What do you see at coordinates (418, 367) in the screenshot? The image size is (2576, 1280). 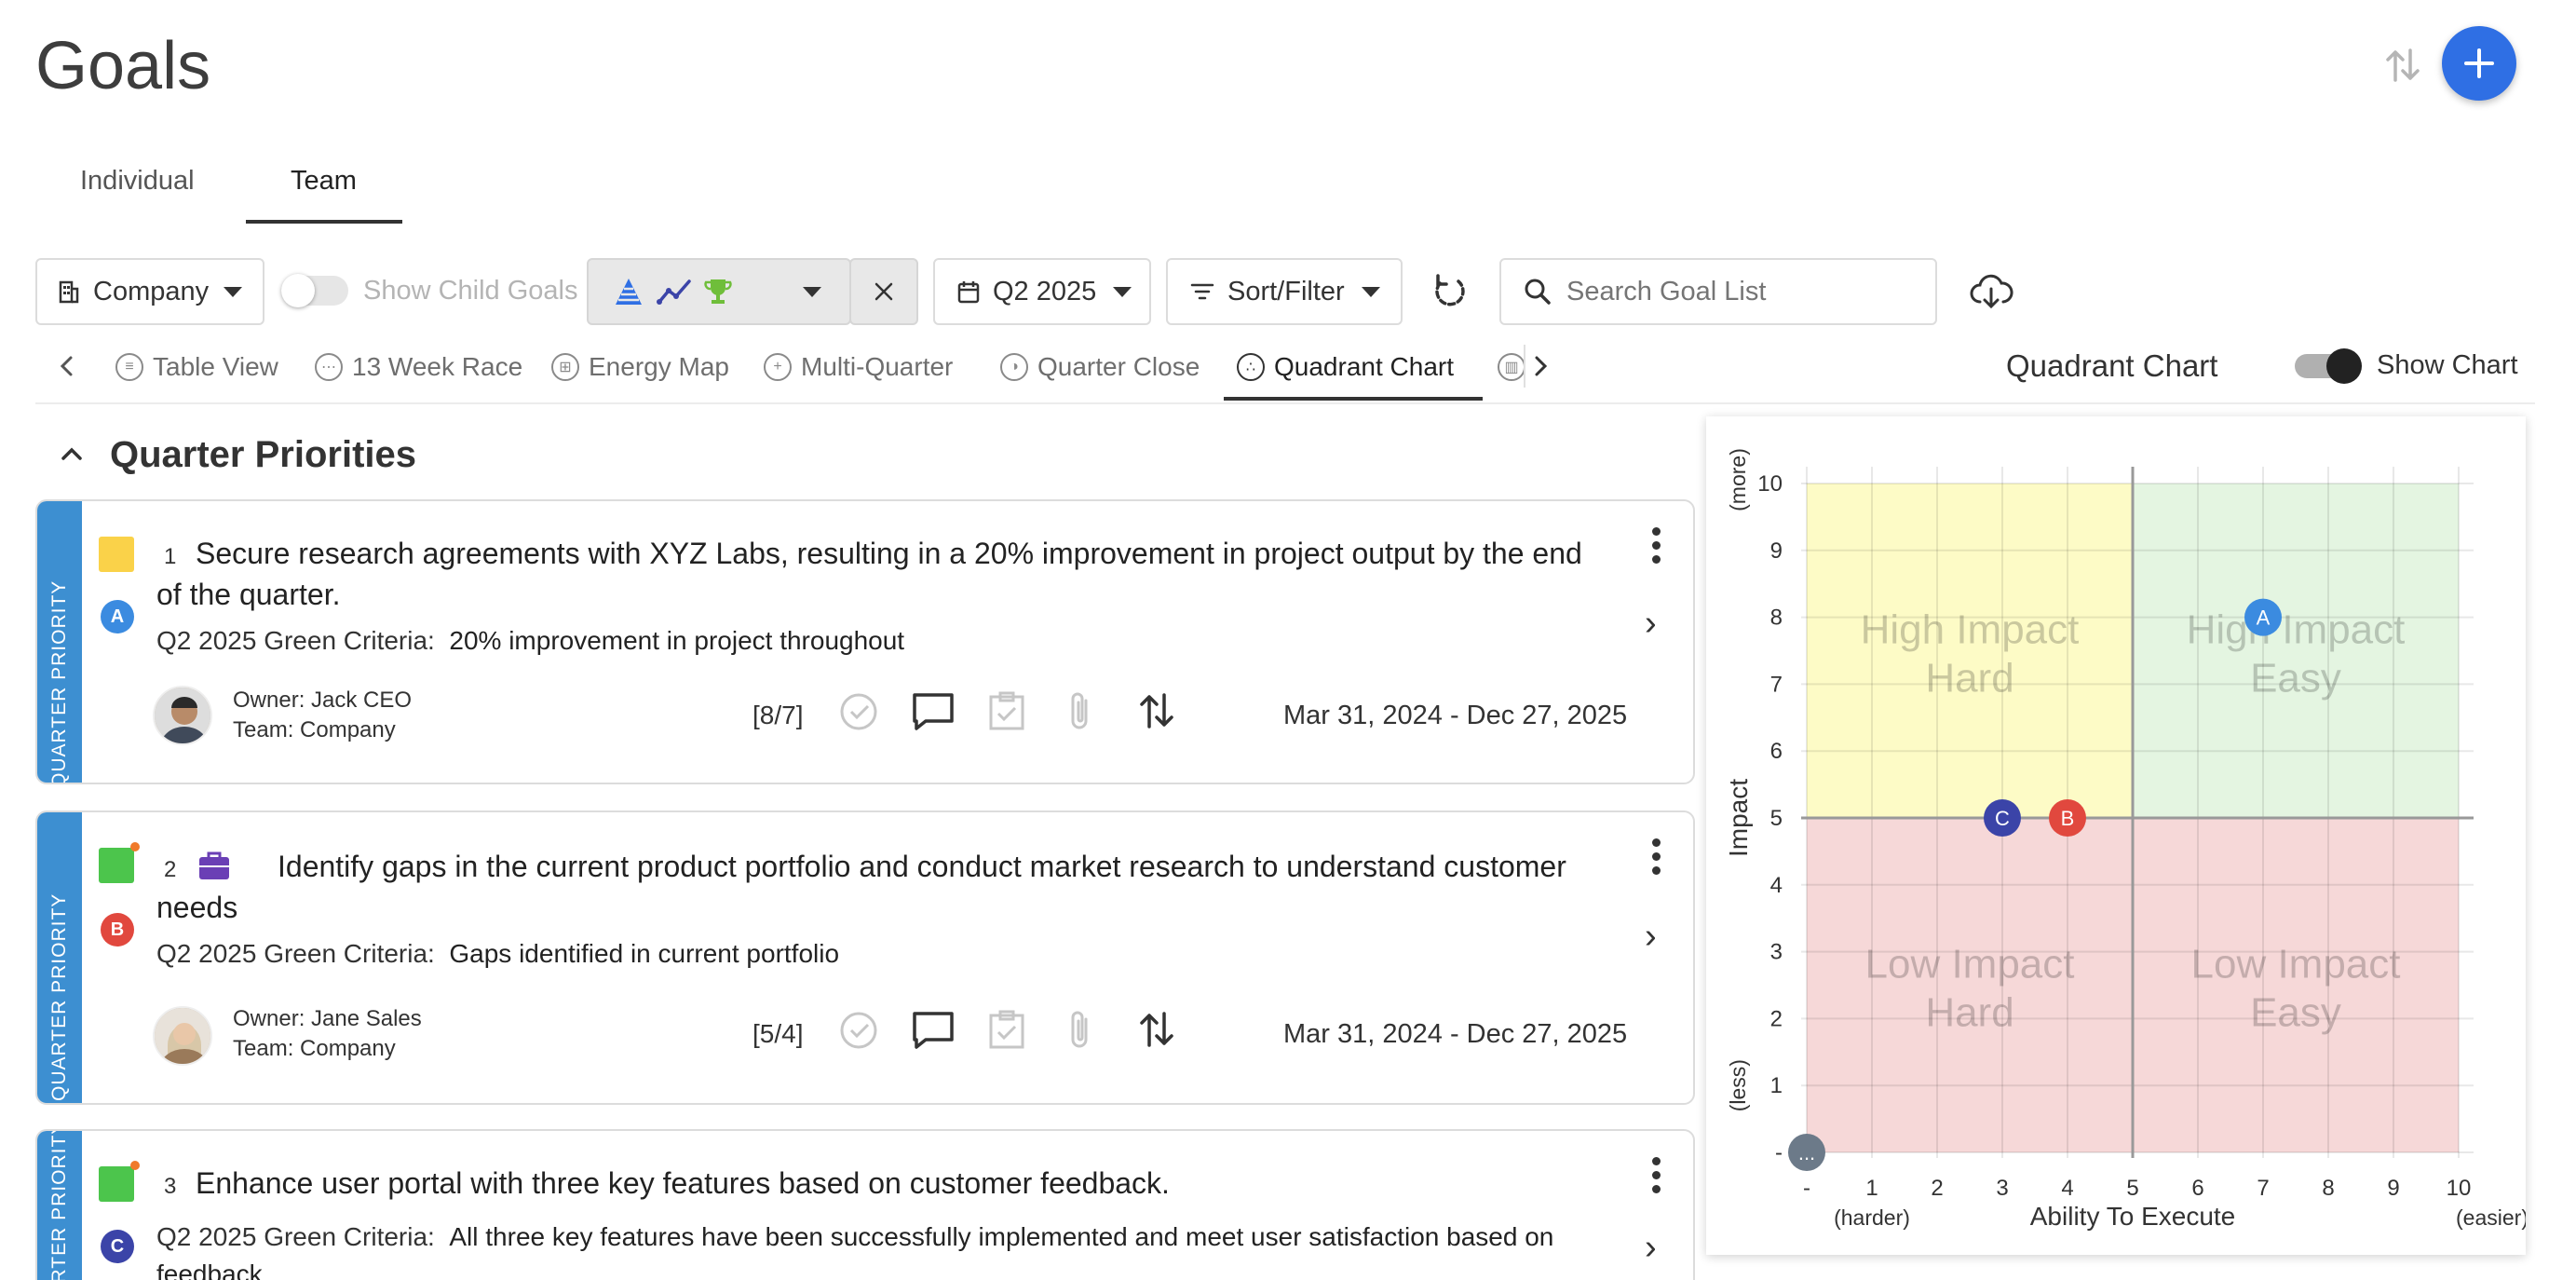 I see `view-13-week-race: ⋯ 13 Week Race` at bounding box center [418, 367].